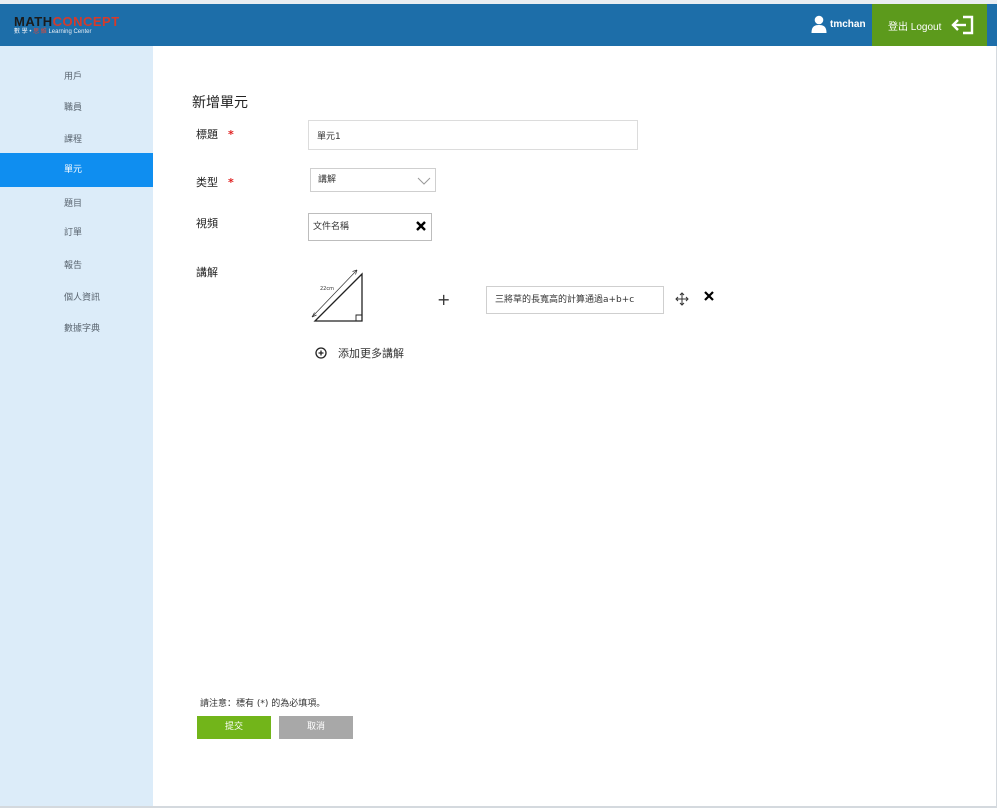 This screenshot has width=997, height=808. What do you see at coordinates (76, 298) in the screenshot?
I see `sidebar-item-profile: 個人資訊` at bounding box center [76, 298].